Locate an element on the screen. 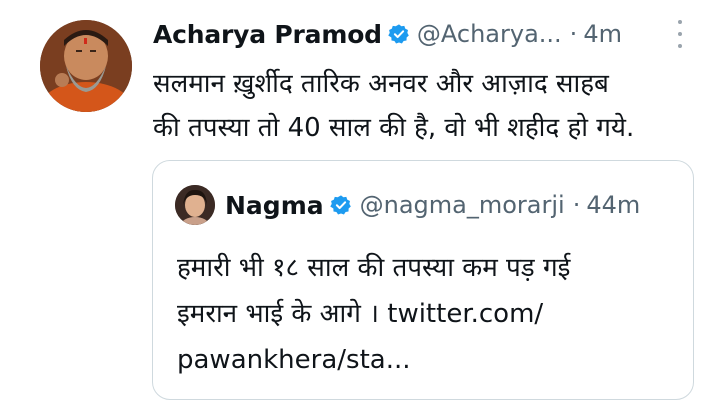  author-avatar-image is located at coordinates (86, 66).